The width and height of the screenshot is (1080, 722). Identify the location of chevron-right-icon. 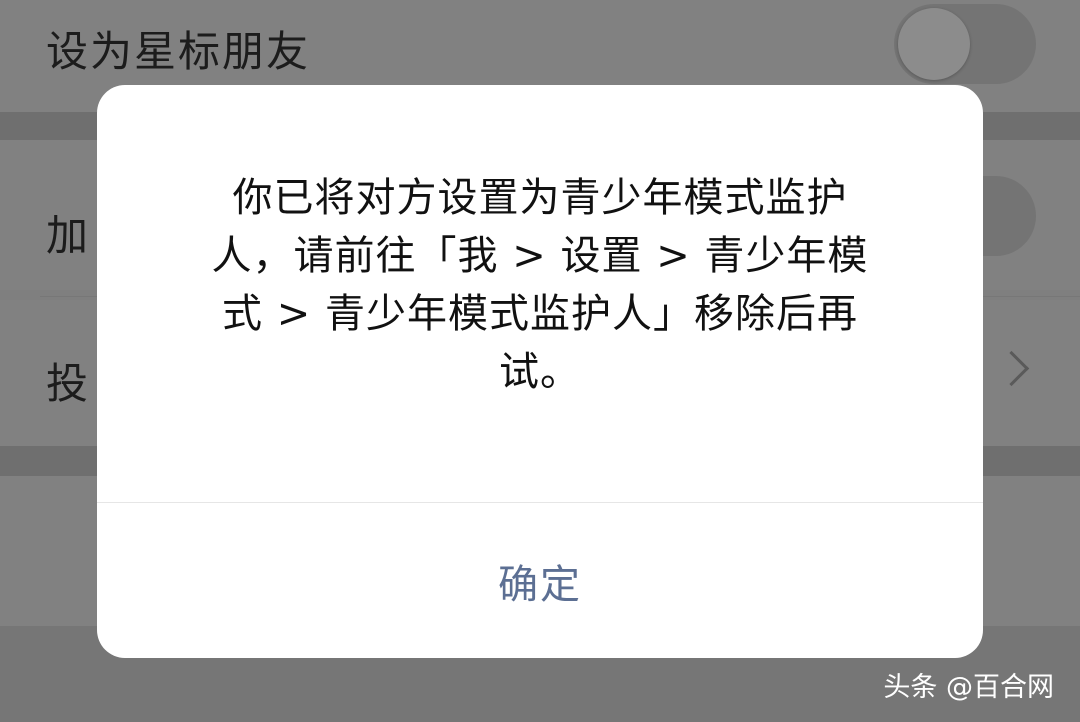
(1011, 368).